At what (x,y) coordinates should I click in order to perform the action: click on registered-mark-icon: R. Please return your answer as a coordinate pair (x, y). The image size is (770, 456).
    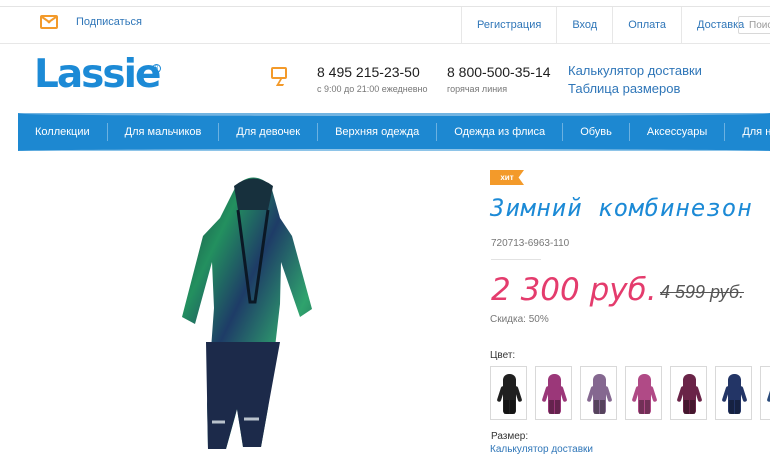
    Looking at the image, I should click on (156, 68).